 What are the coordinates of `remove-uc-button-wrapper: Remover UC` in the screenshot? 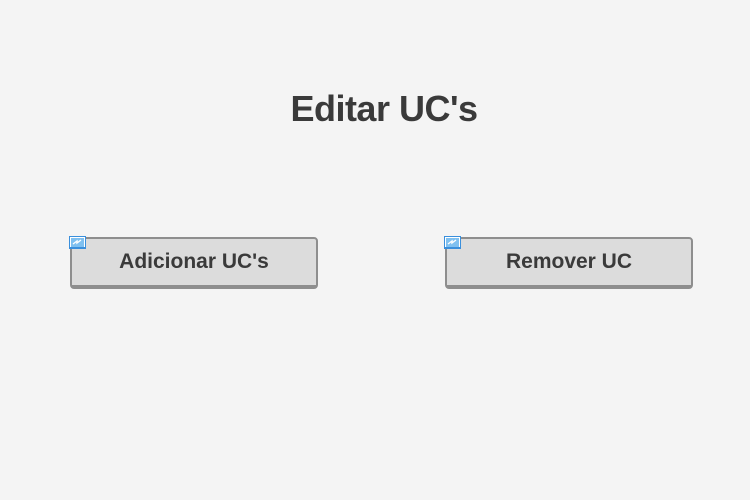 It's located at (569, 263).